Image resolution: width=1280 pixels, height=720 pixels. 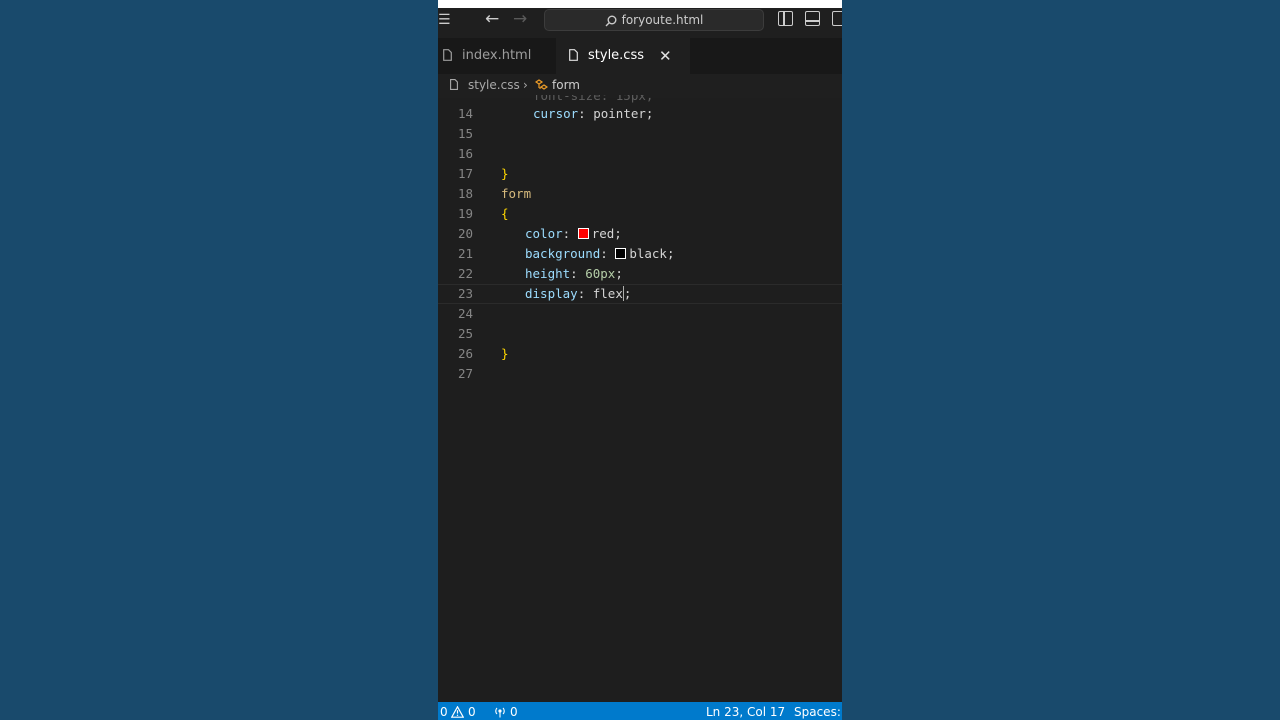 I want to click on line-number: 16, so click(x=465, y=153).